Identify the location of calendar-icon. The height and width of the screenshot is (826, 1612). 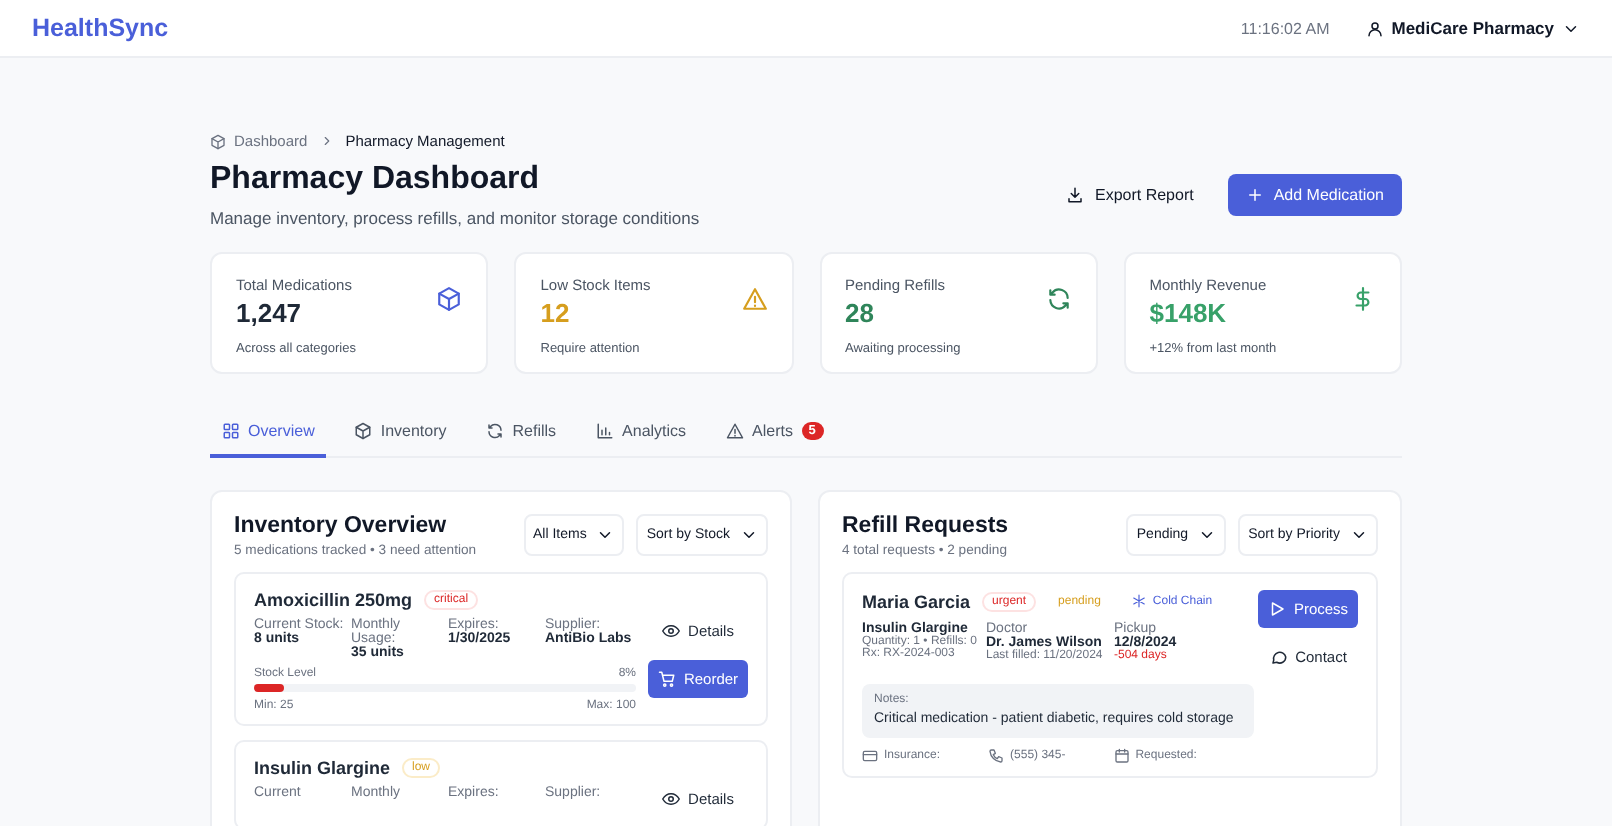
(1121, 756).